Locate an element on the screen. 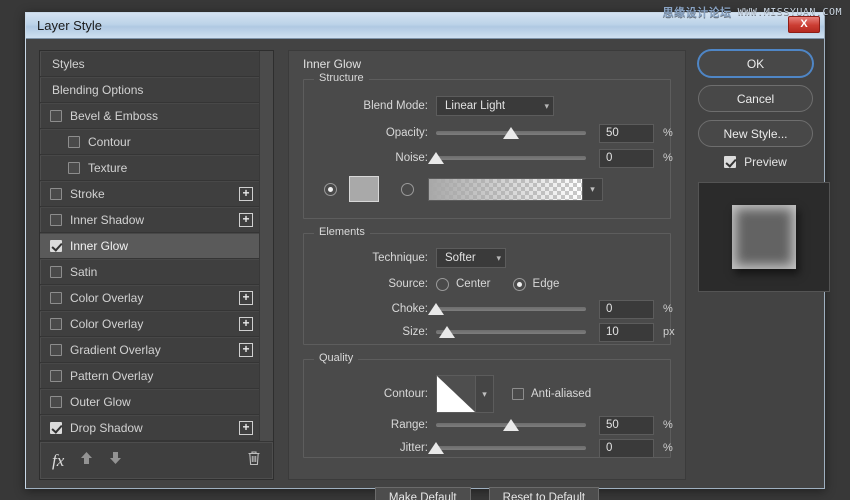 The image size is (850, 500). opacity-input: 50 is located at coordinates (626, 133).